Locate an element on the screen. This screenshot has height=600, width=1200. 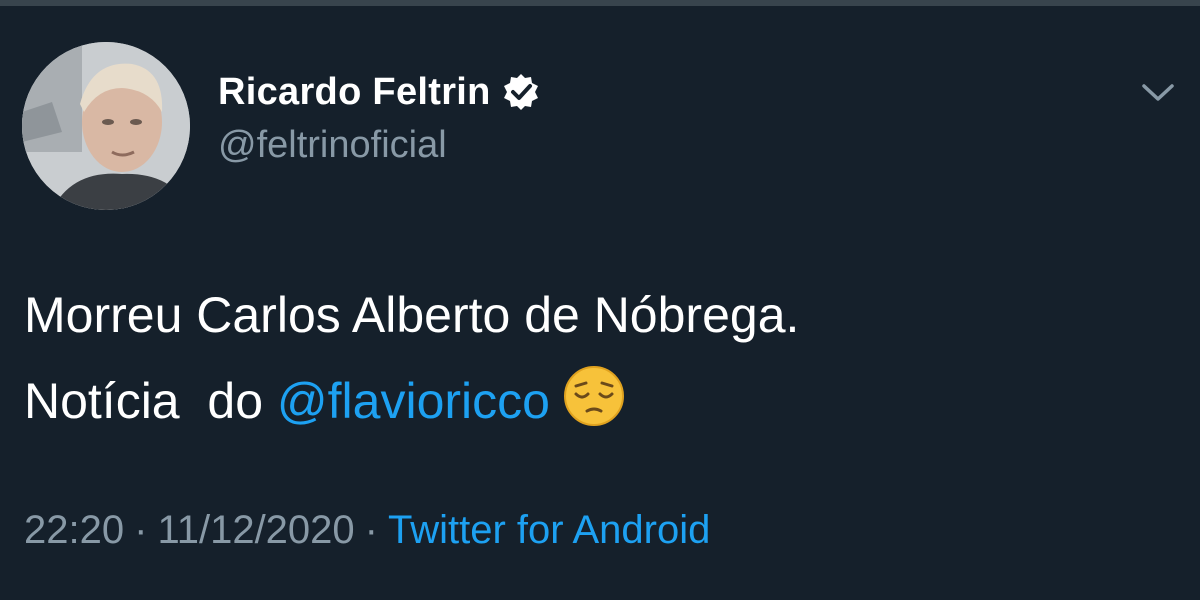
author-row: Ricardo Feltrin is located at coordinates (379, 92).